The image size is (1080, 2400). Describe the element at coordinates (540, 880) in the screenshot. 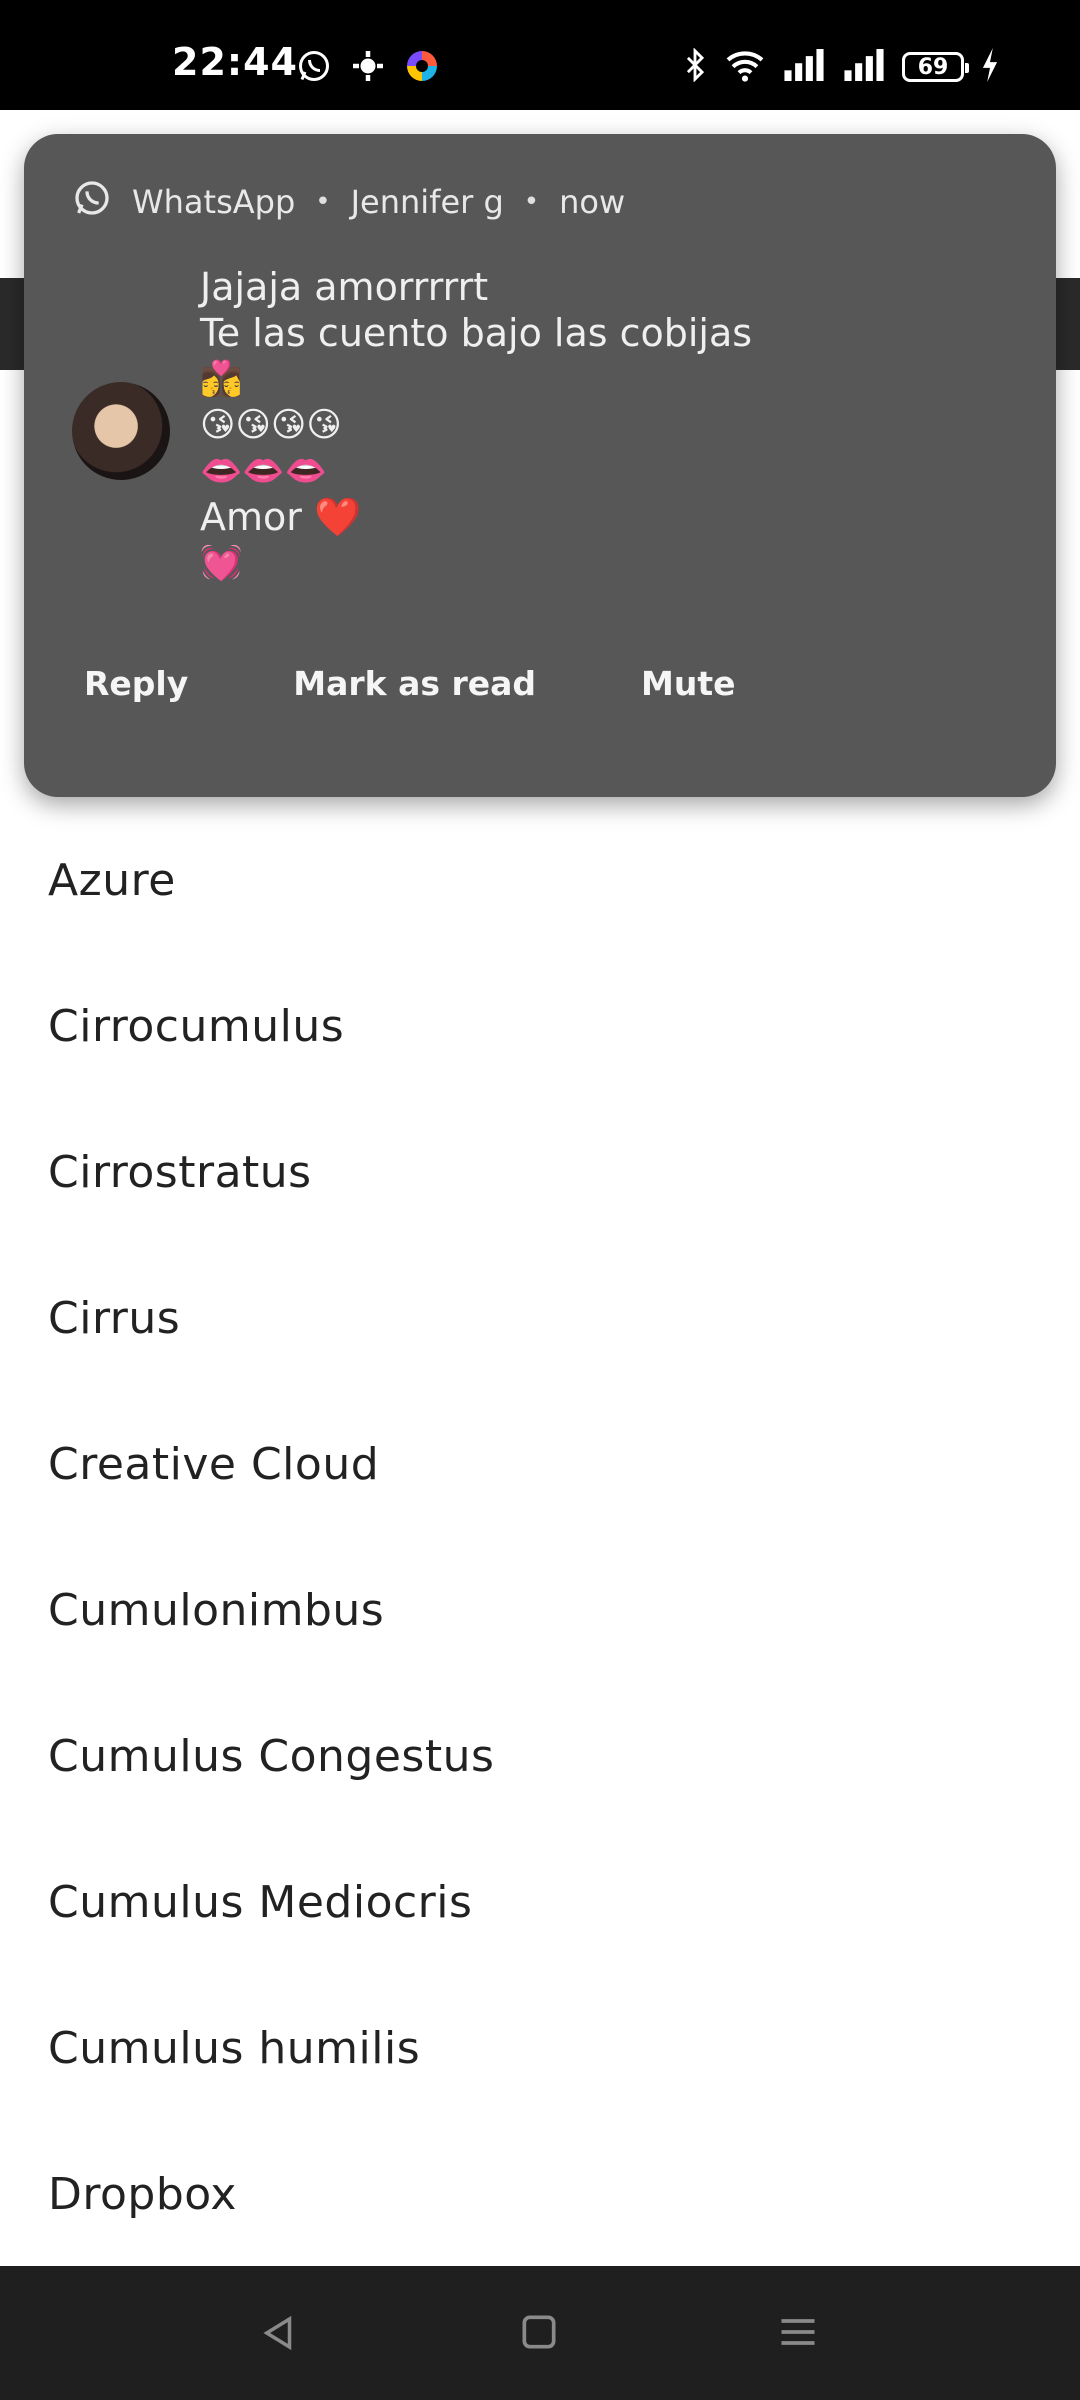

I see `list-item: Azure` at that location.